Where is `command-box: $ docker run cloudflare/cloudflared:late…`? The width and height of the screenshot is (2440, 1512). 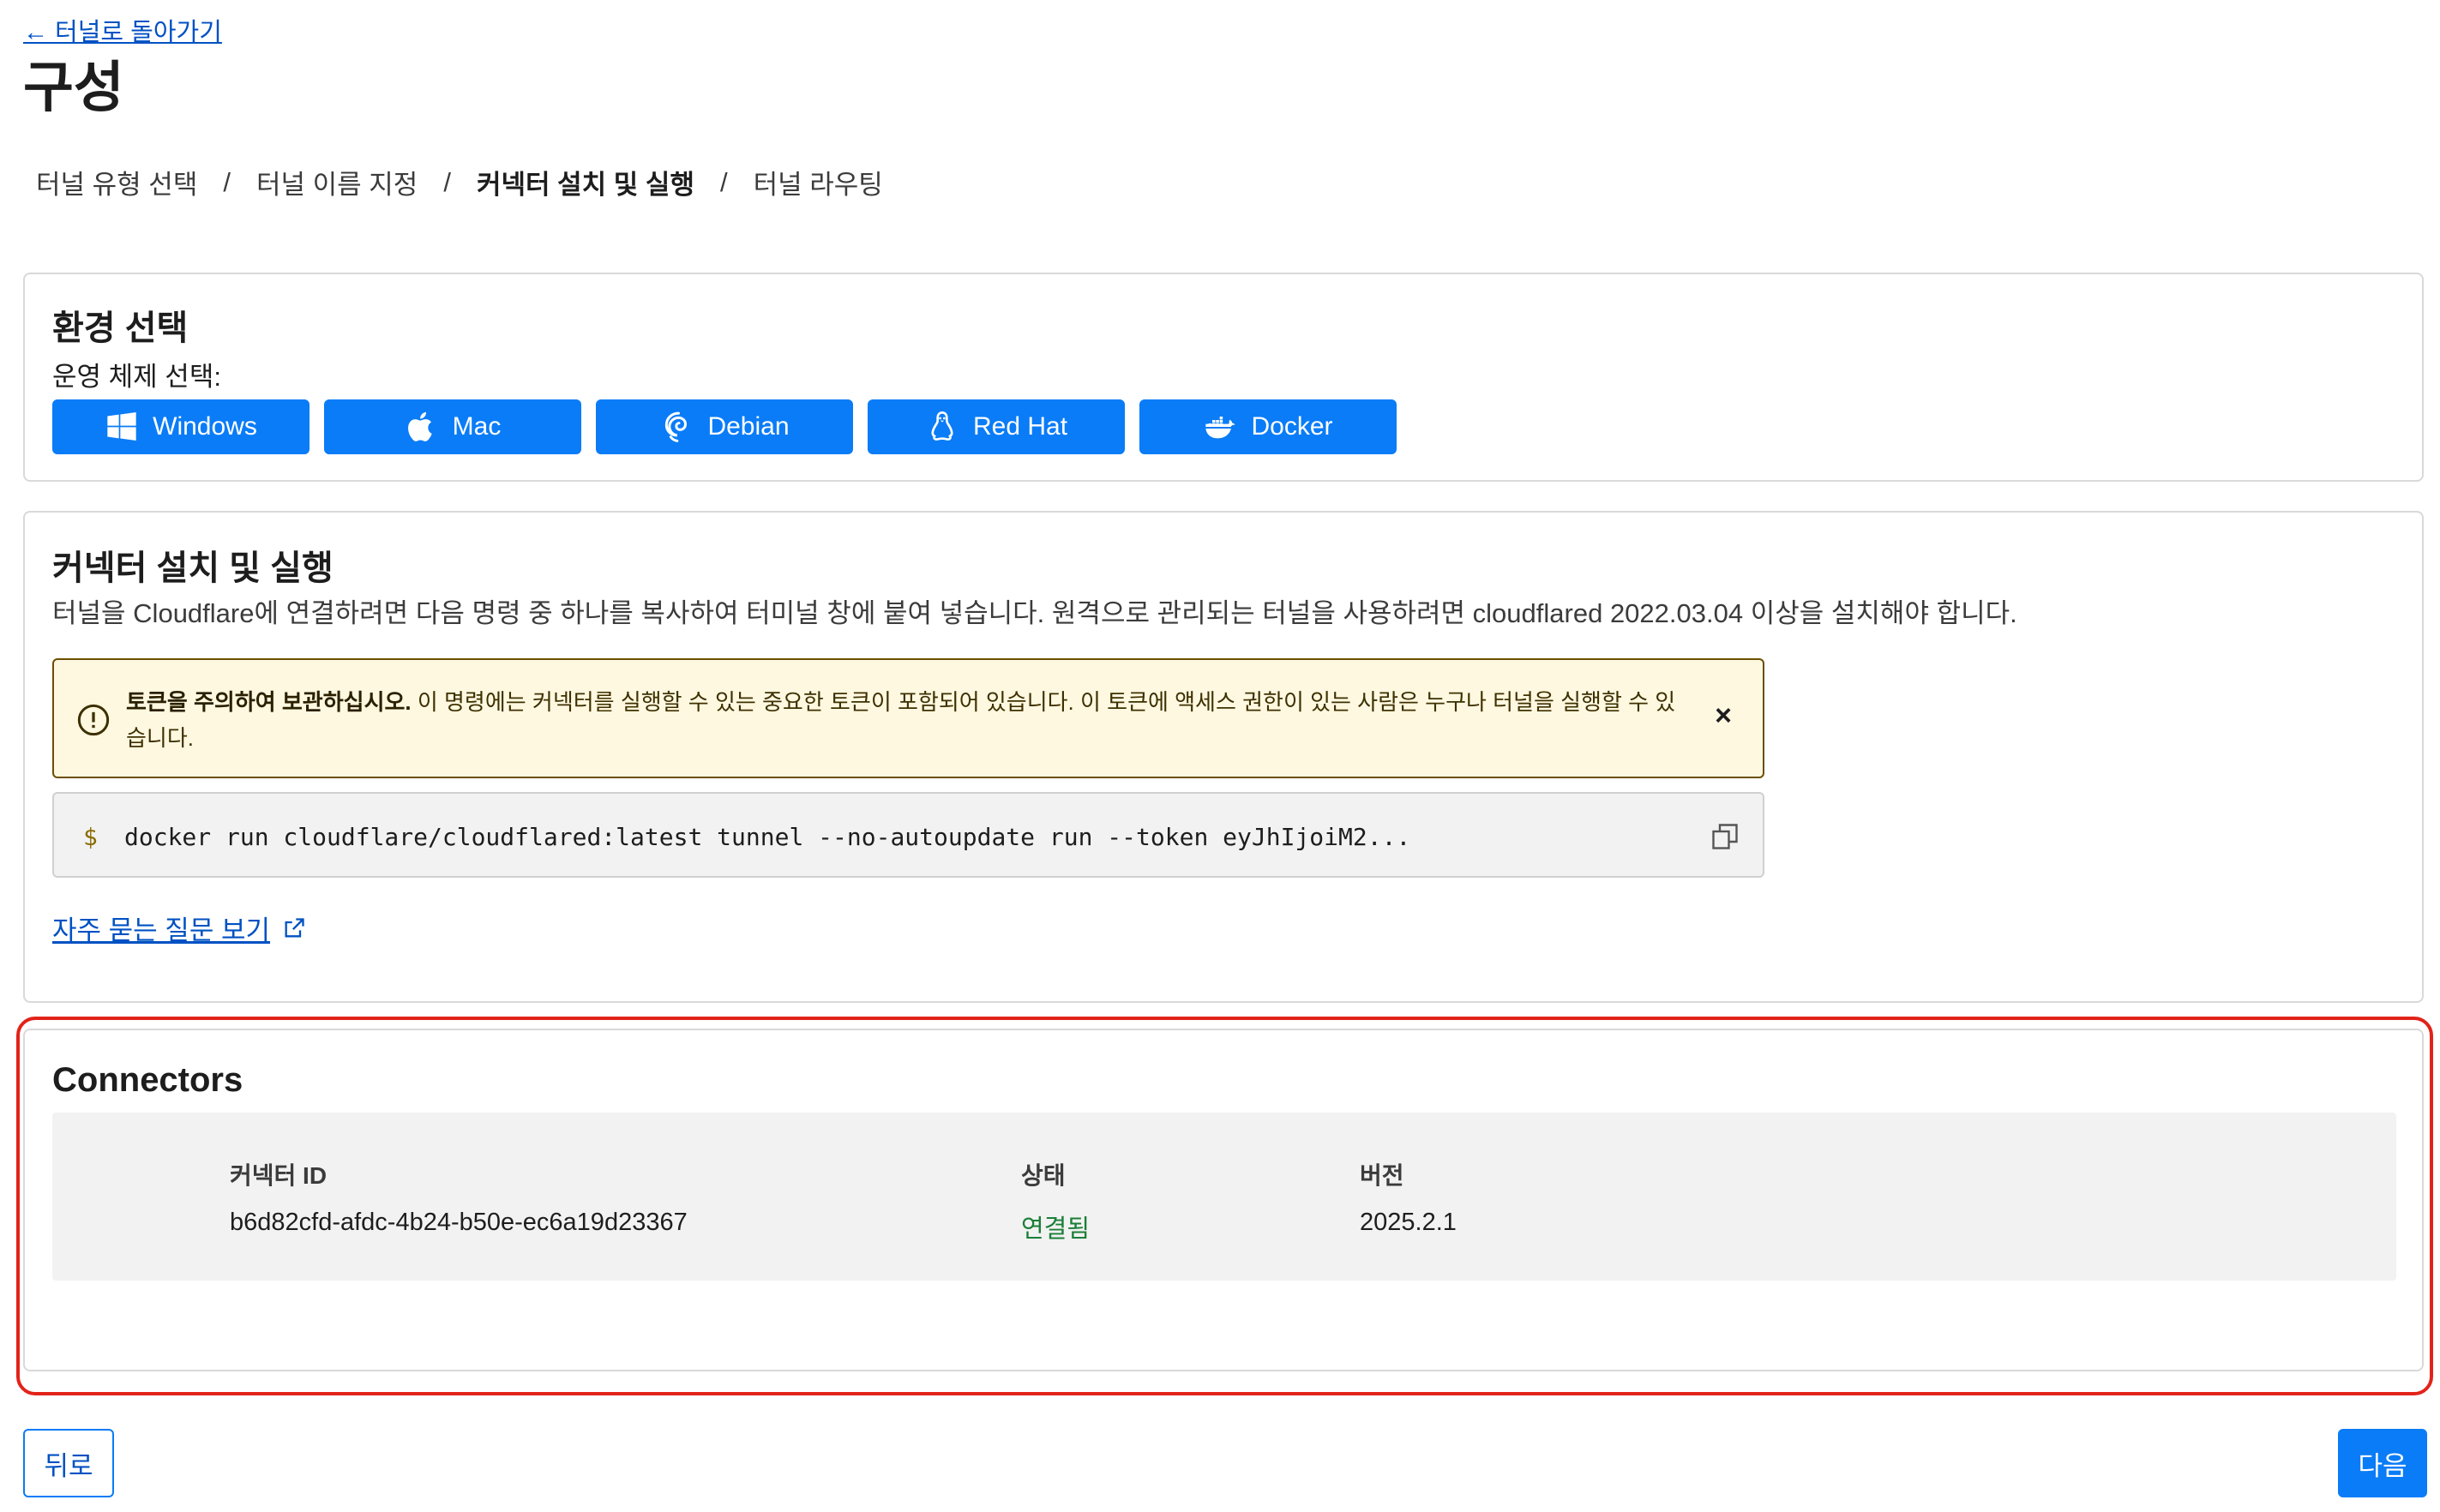
command-box: $ docker run cloudflare/cloudflared:late… is located at coordinates (908, 835).